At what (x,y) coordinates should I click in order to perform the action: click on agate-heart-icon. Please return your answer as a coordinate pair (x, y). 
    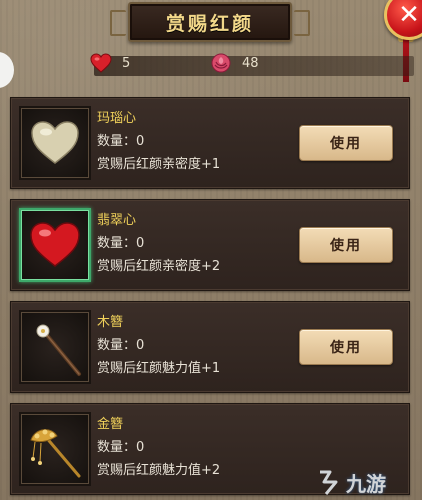
    Looking at the image, I should click on (55, 142).